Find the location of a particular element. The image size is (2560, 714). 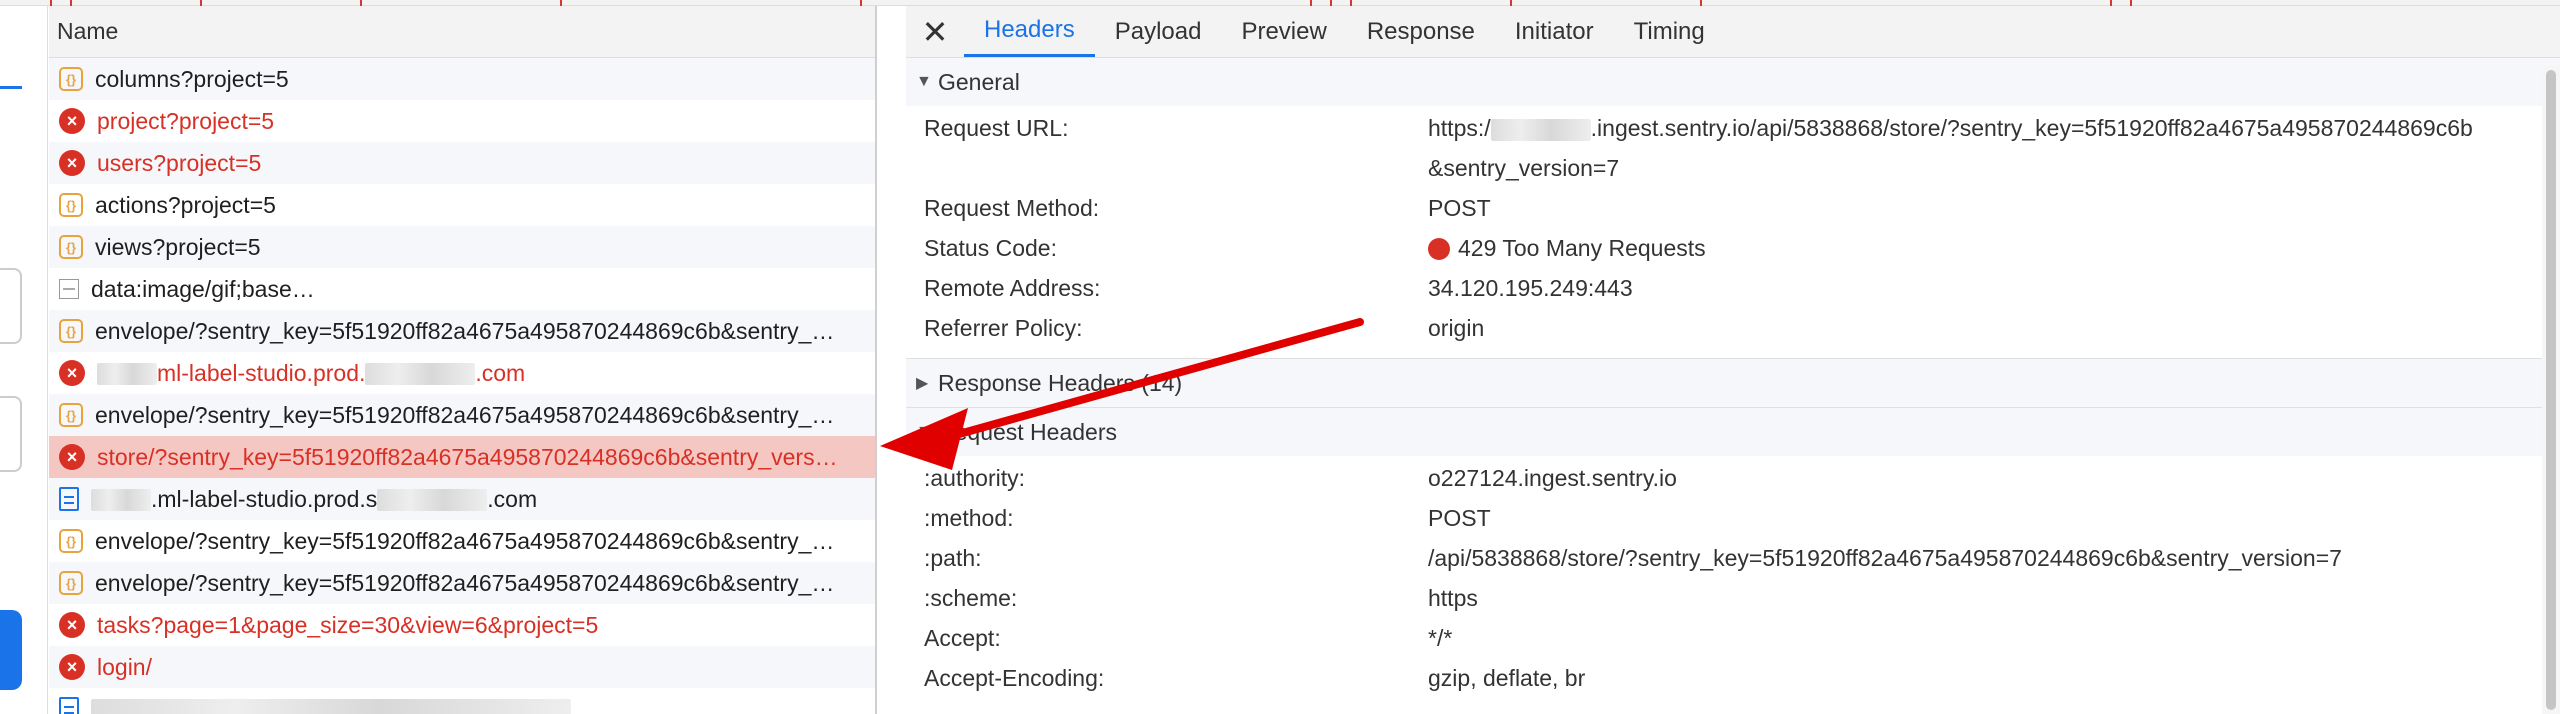

request-name: users?project=5 is located at coordinates (179, 162).